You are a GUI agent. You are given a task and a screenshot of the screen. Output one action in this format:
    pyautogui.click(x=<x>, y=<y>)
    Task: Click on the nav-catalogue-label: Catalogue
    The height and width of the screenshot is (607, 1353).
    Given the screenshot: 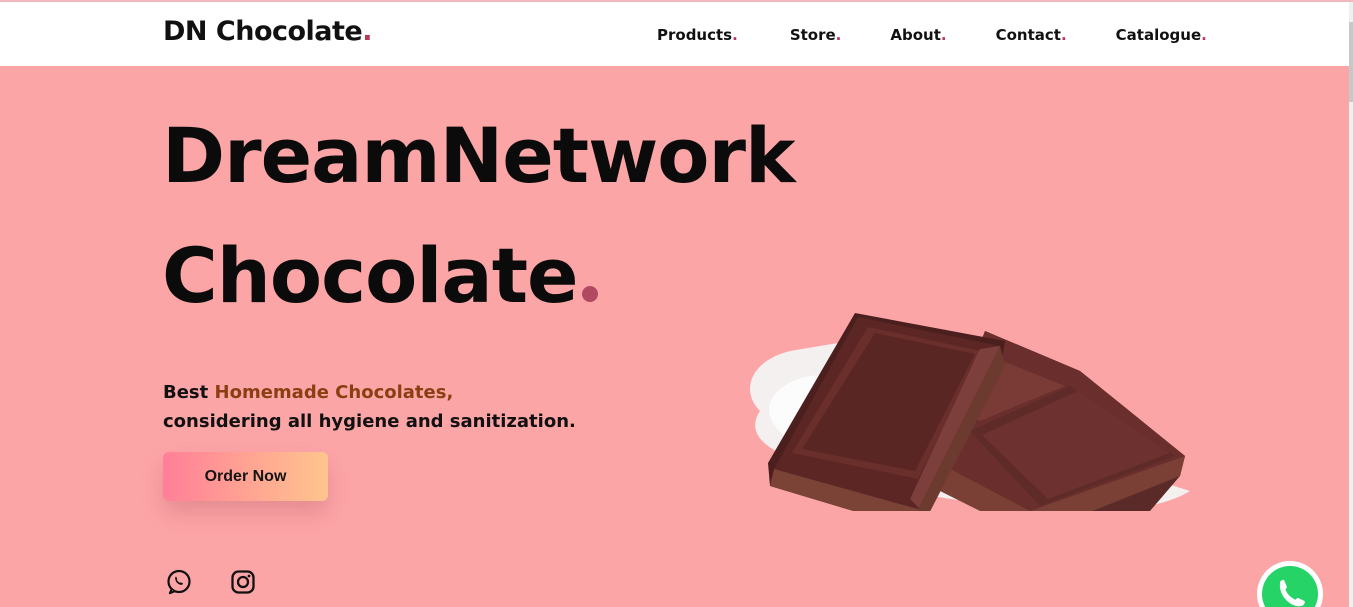 What is the action you would take?
    pyautogui.click(x=1158, y=35)
    